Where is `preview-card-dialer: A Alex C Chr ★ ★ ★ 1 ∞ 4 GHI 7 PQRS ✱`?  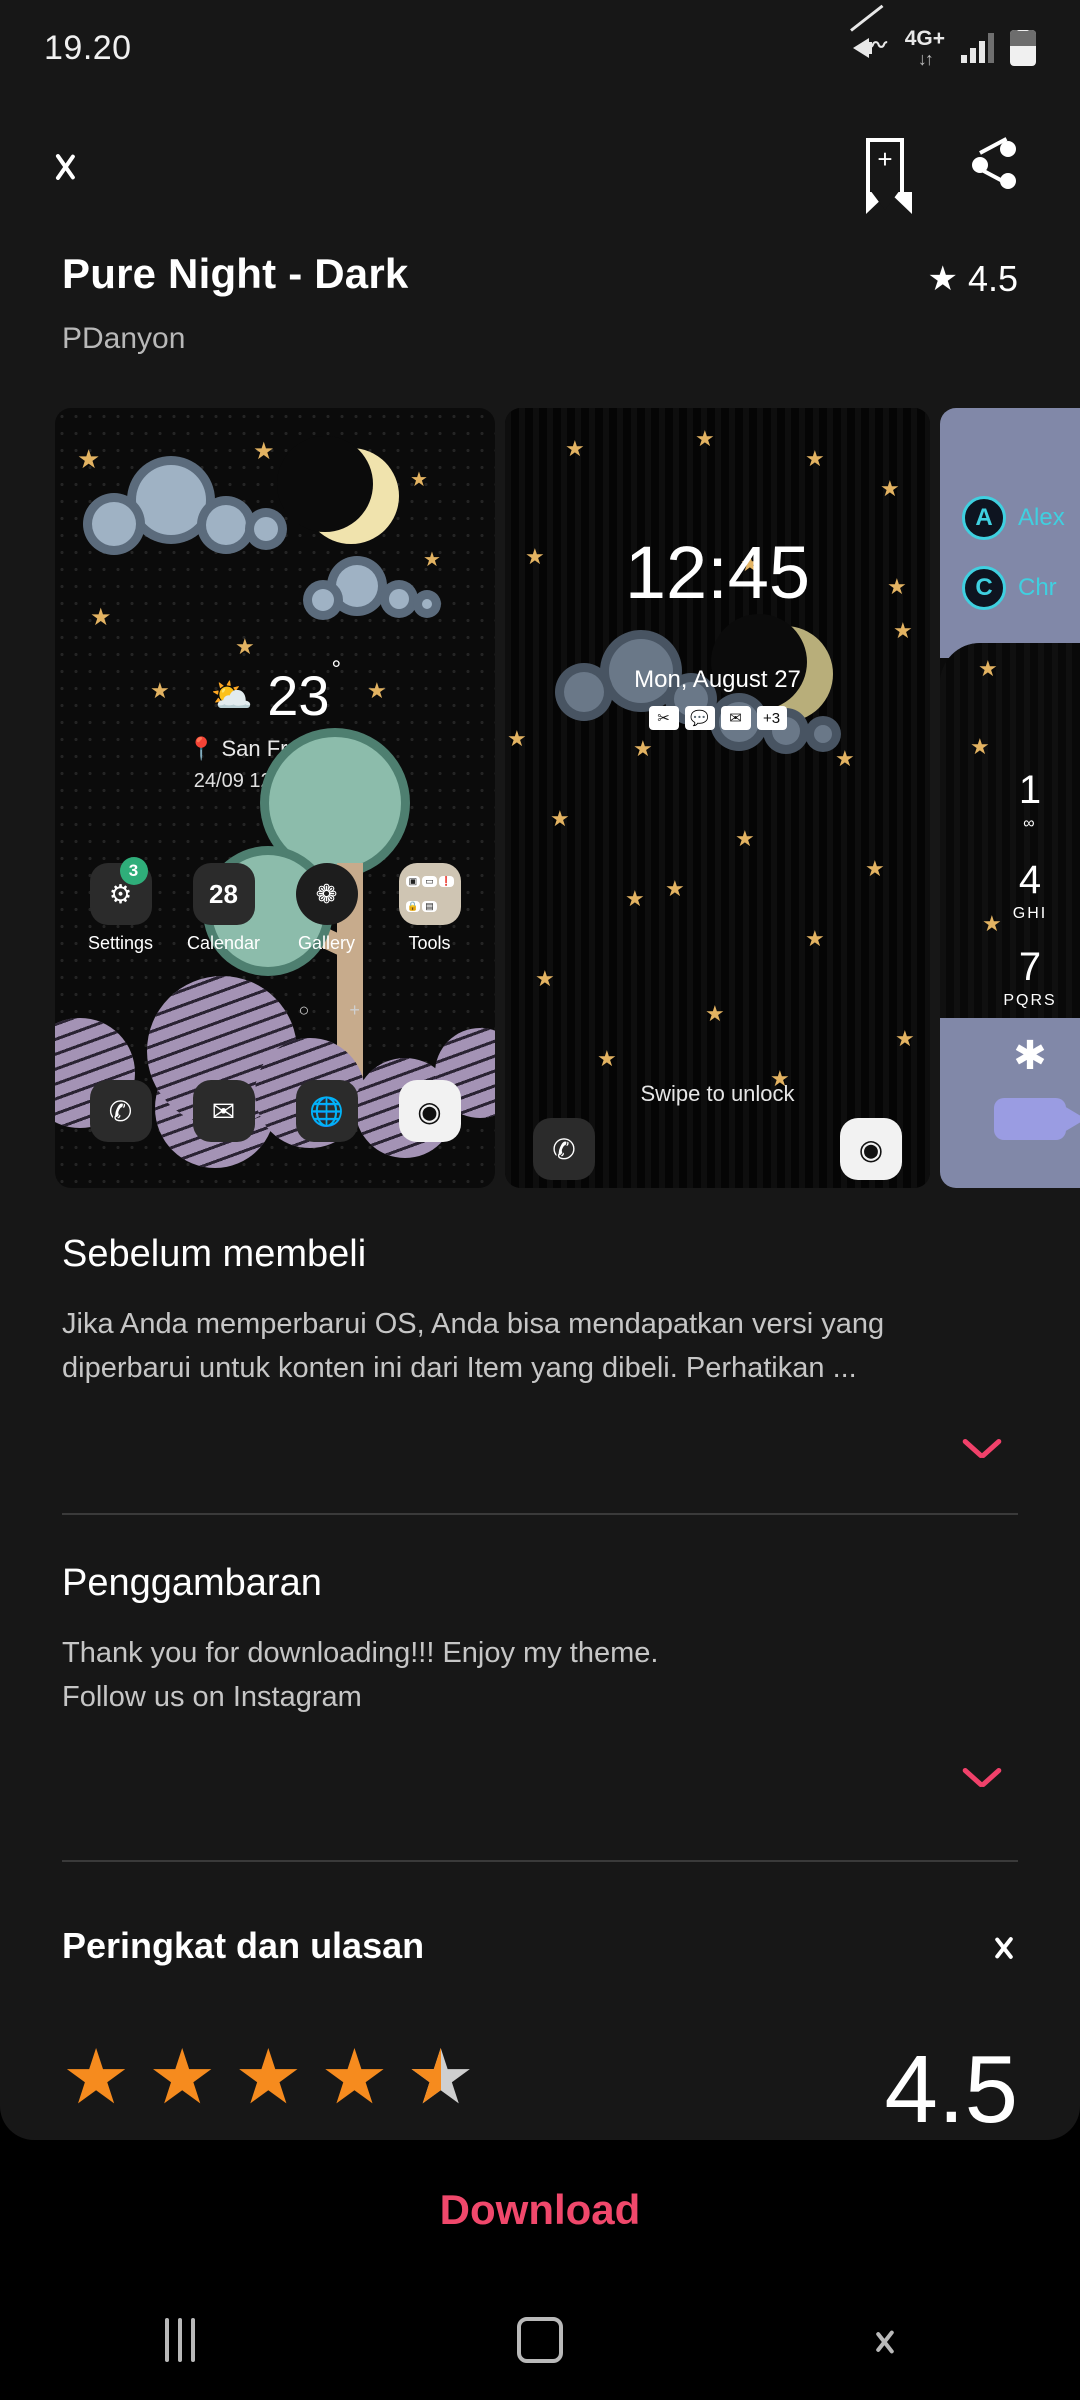 preview-card-dialer: A Alex C Chr ★ ★ ★ 1 ∞ 4 GHI 7 PQRS ✱ is located at coordinates (1010, 798).